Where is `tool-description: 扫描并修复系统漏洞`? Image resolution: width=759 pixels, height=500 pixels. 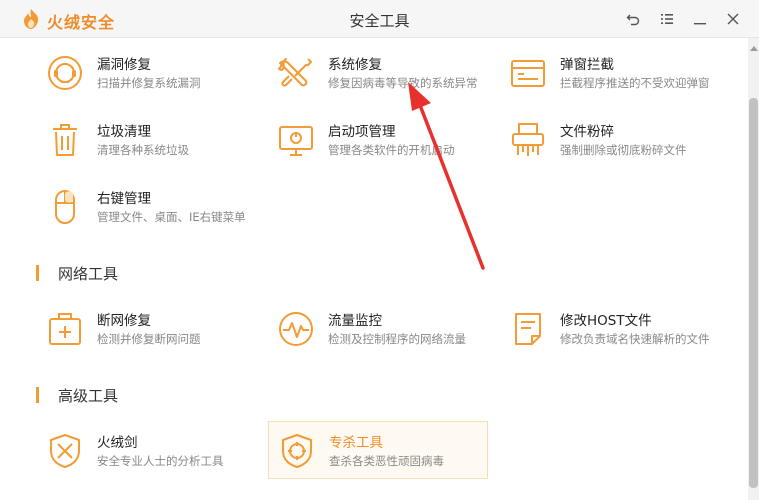
tool-description: 扫描并修复系统漏洞 is located at coordinates (149, 83).